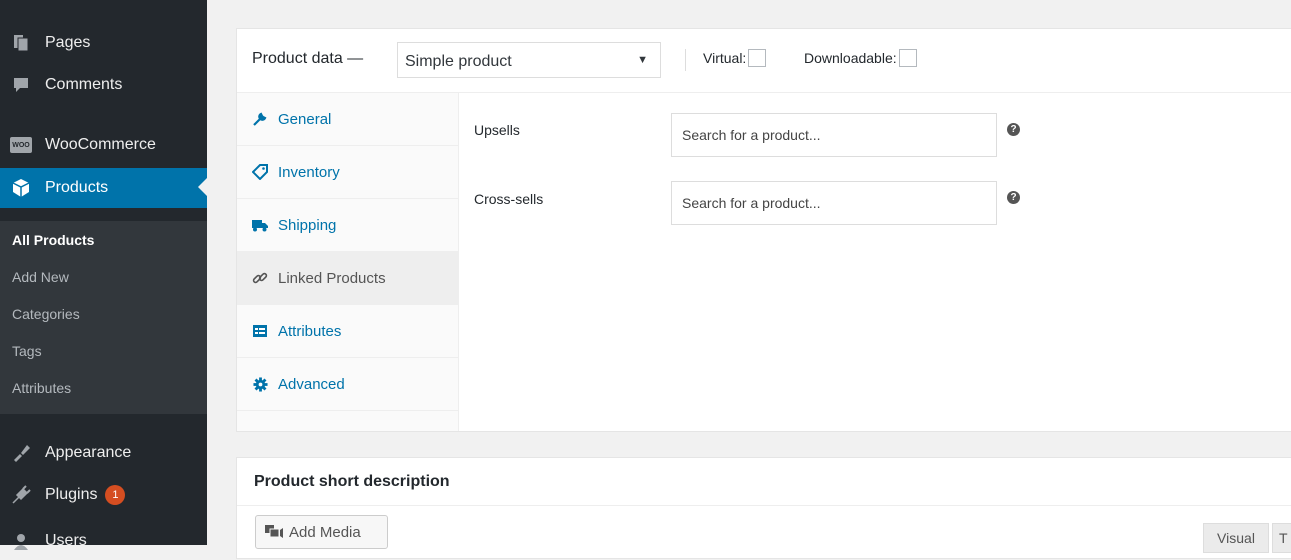 The image size is (1291, 560). Describe the element at coordinates (310, 331) in the screenshot. I see `tab-label: Attributes` at that location.